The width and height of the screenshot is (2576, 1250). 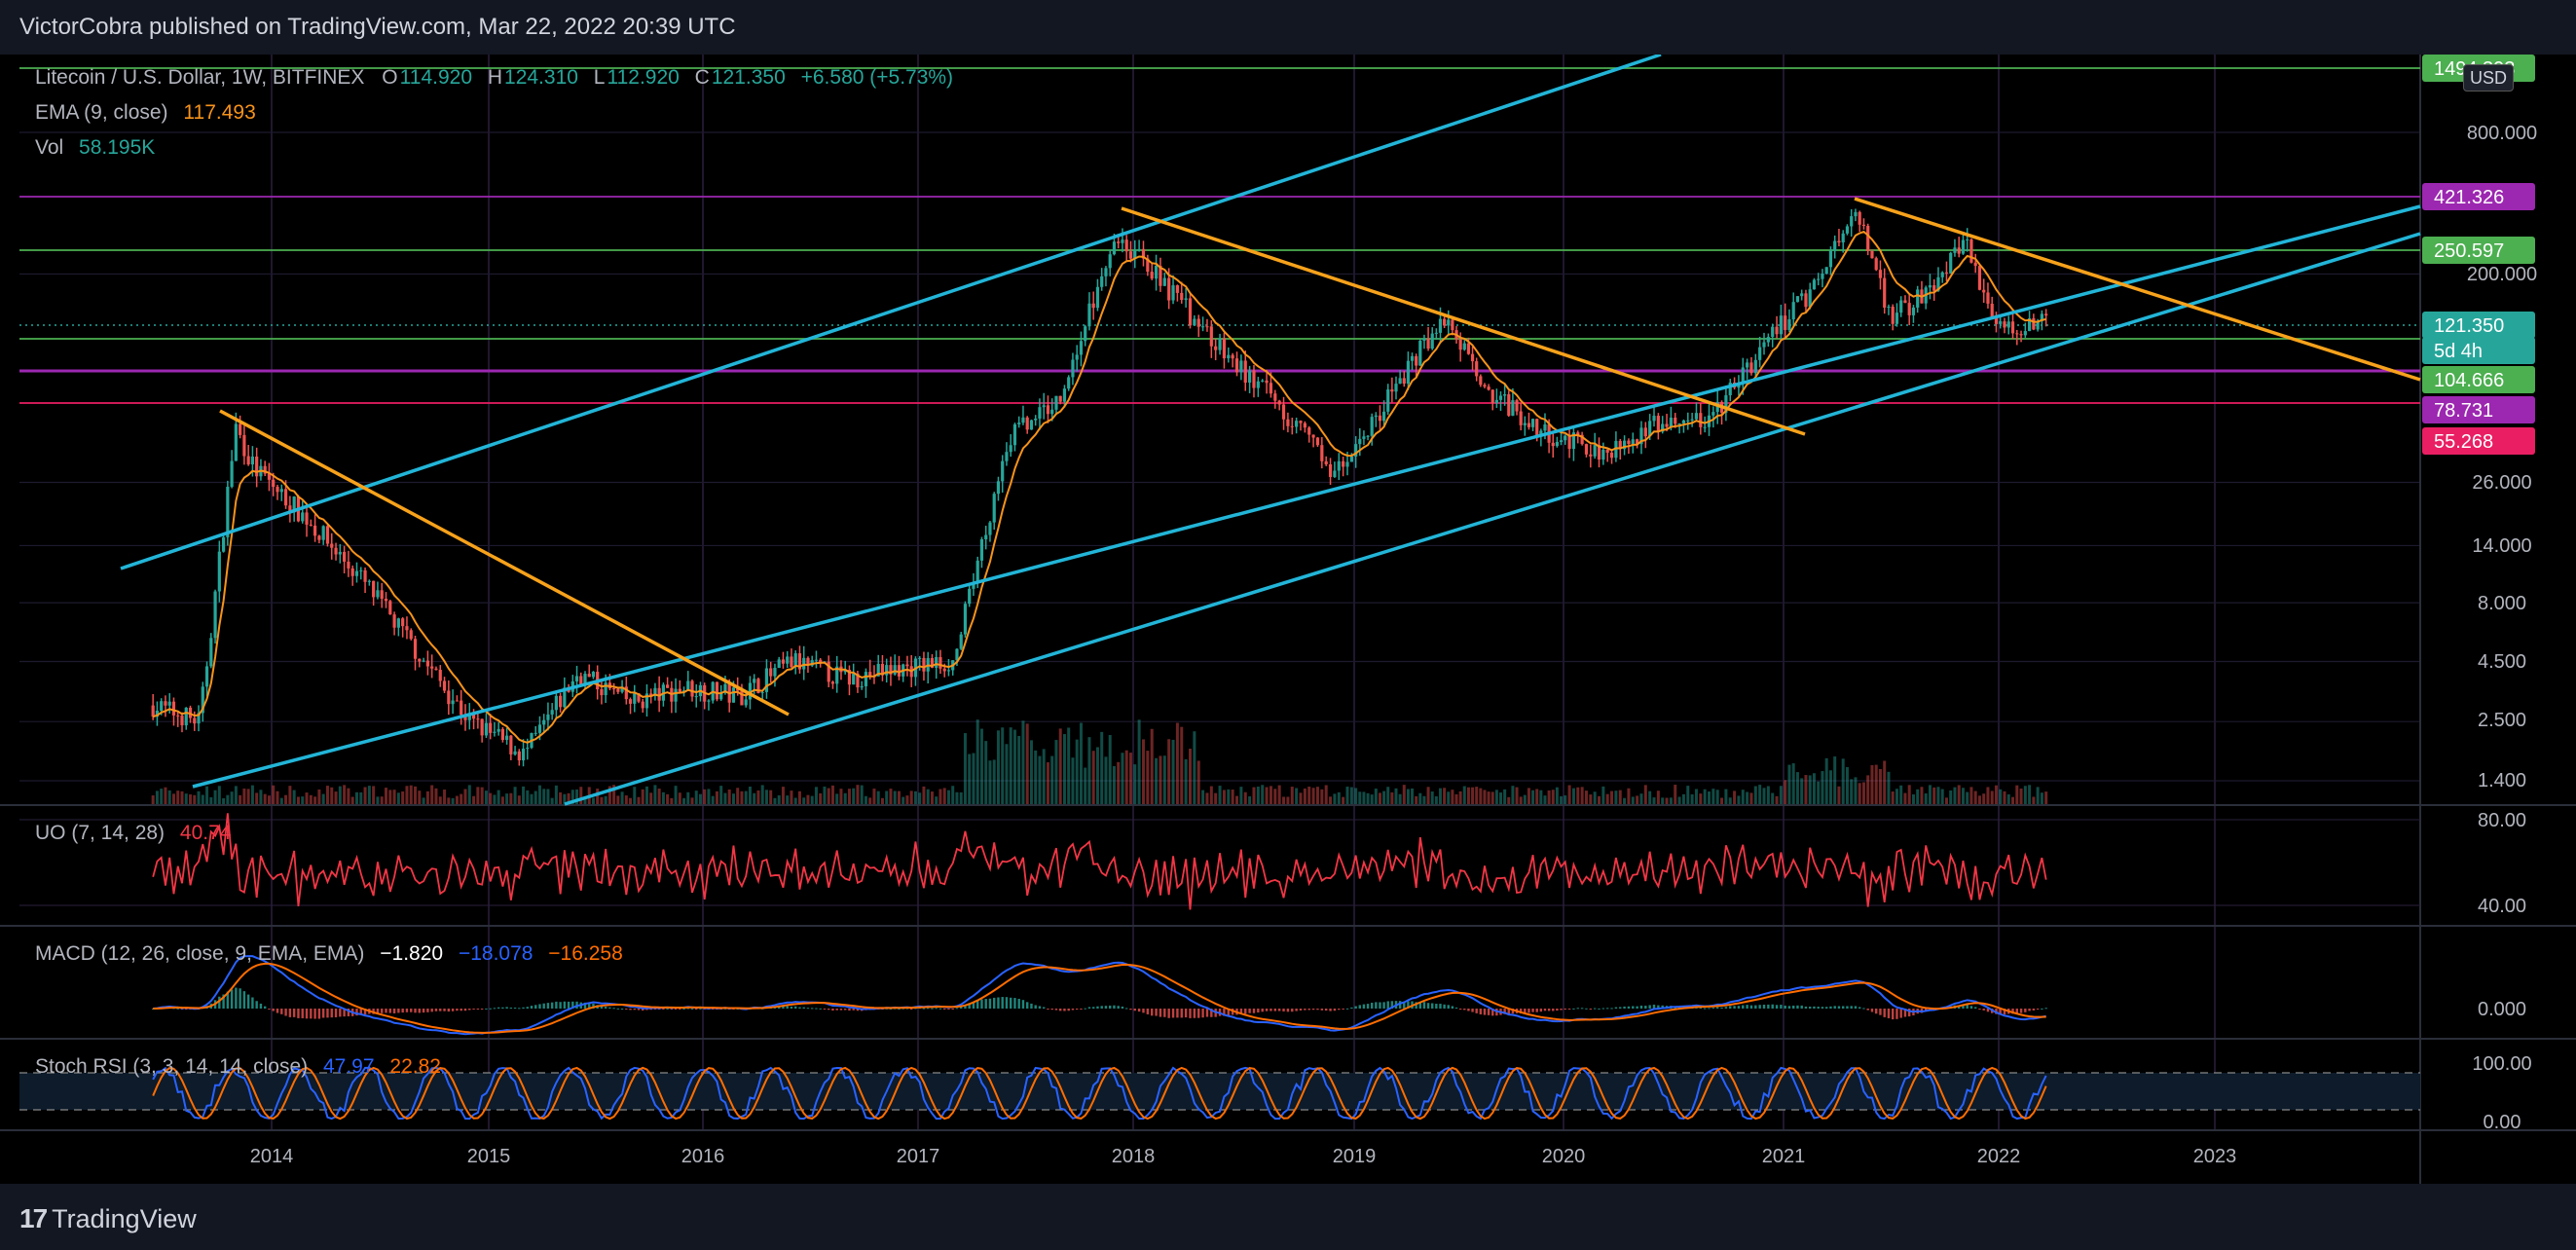 I want to click on currency-badge: USD, so click(x=2488, y=78).